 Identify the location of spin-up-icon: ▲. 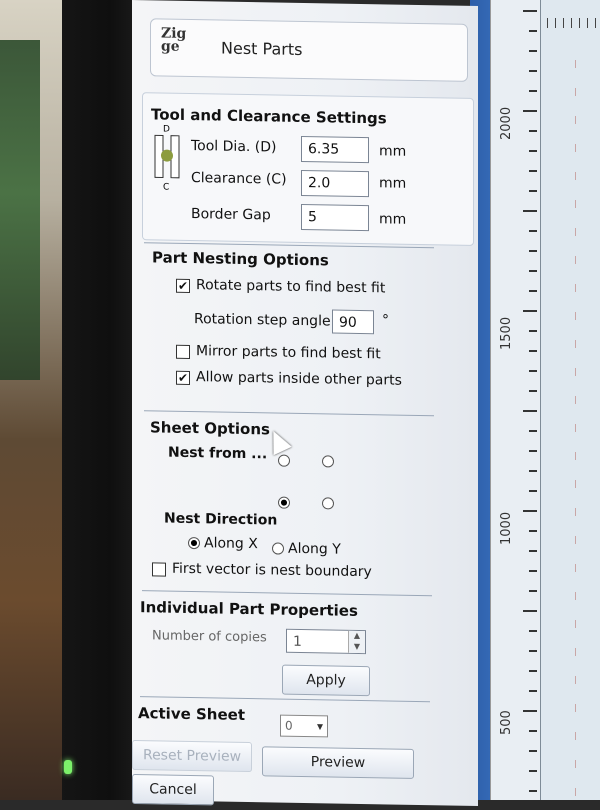
(357, 636).